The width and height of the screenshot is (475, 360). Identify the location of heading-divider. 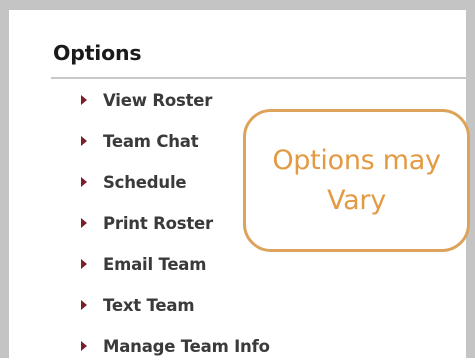
(260, 78).